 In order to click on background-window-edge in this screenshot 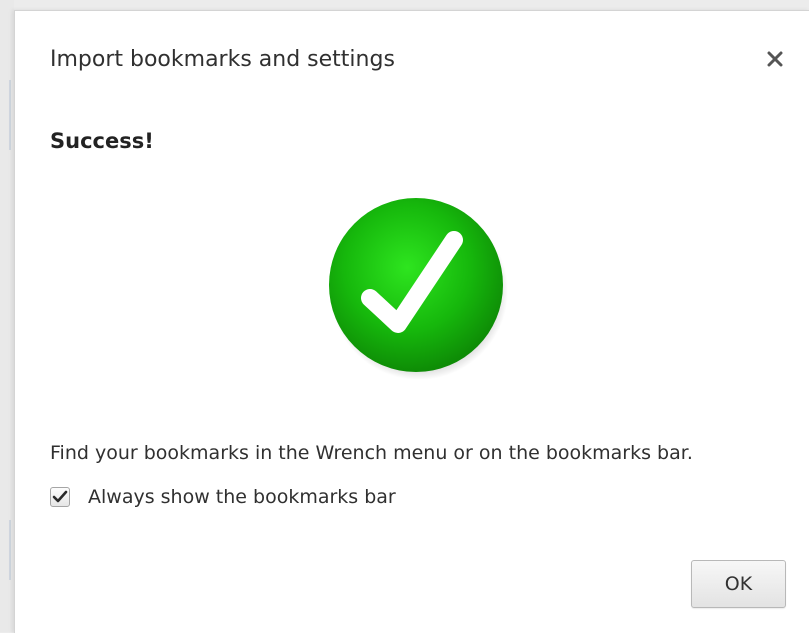, I will do `click(7, 316)`.